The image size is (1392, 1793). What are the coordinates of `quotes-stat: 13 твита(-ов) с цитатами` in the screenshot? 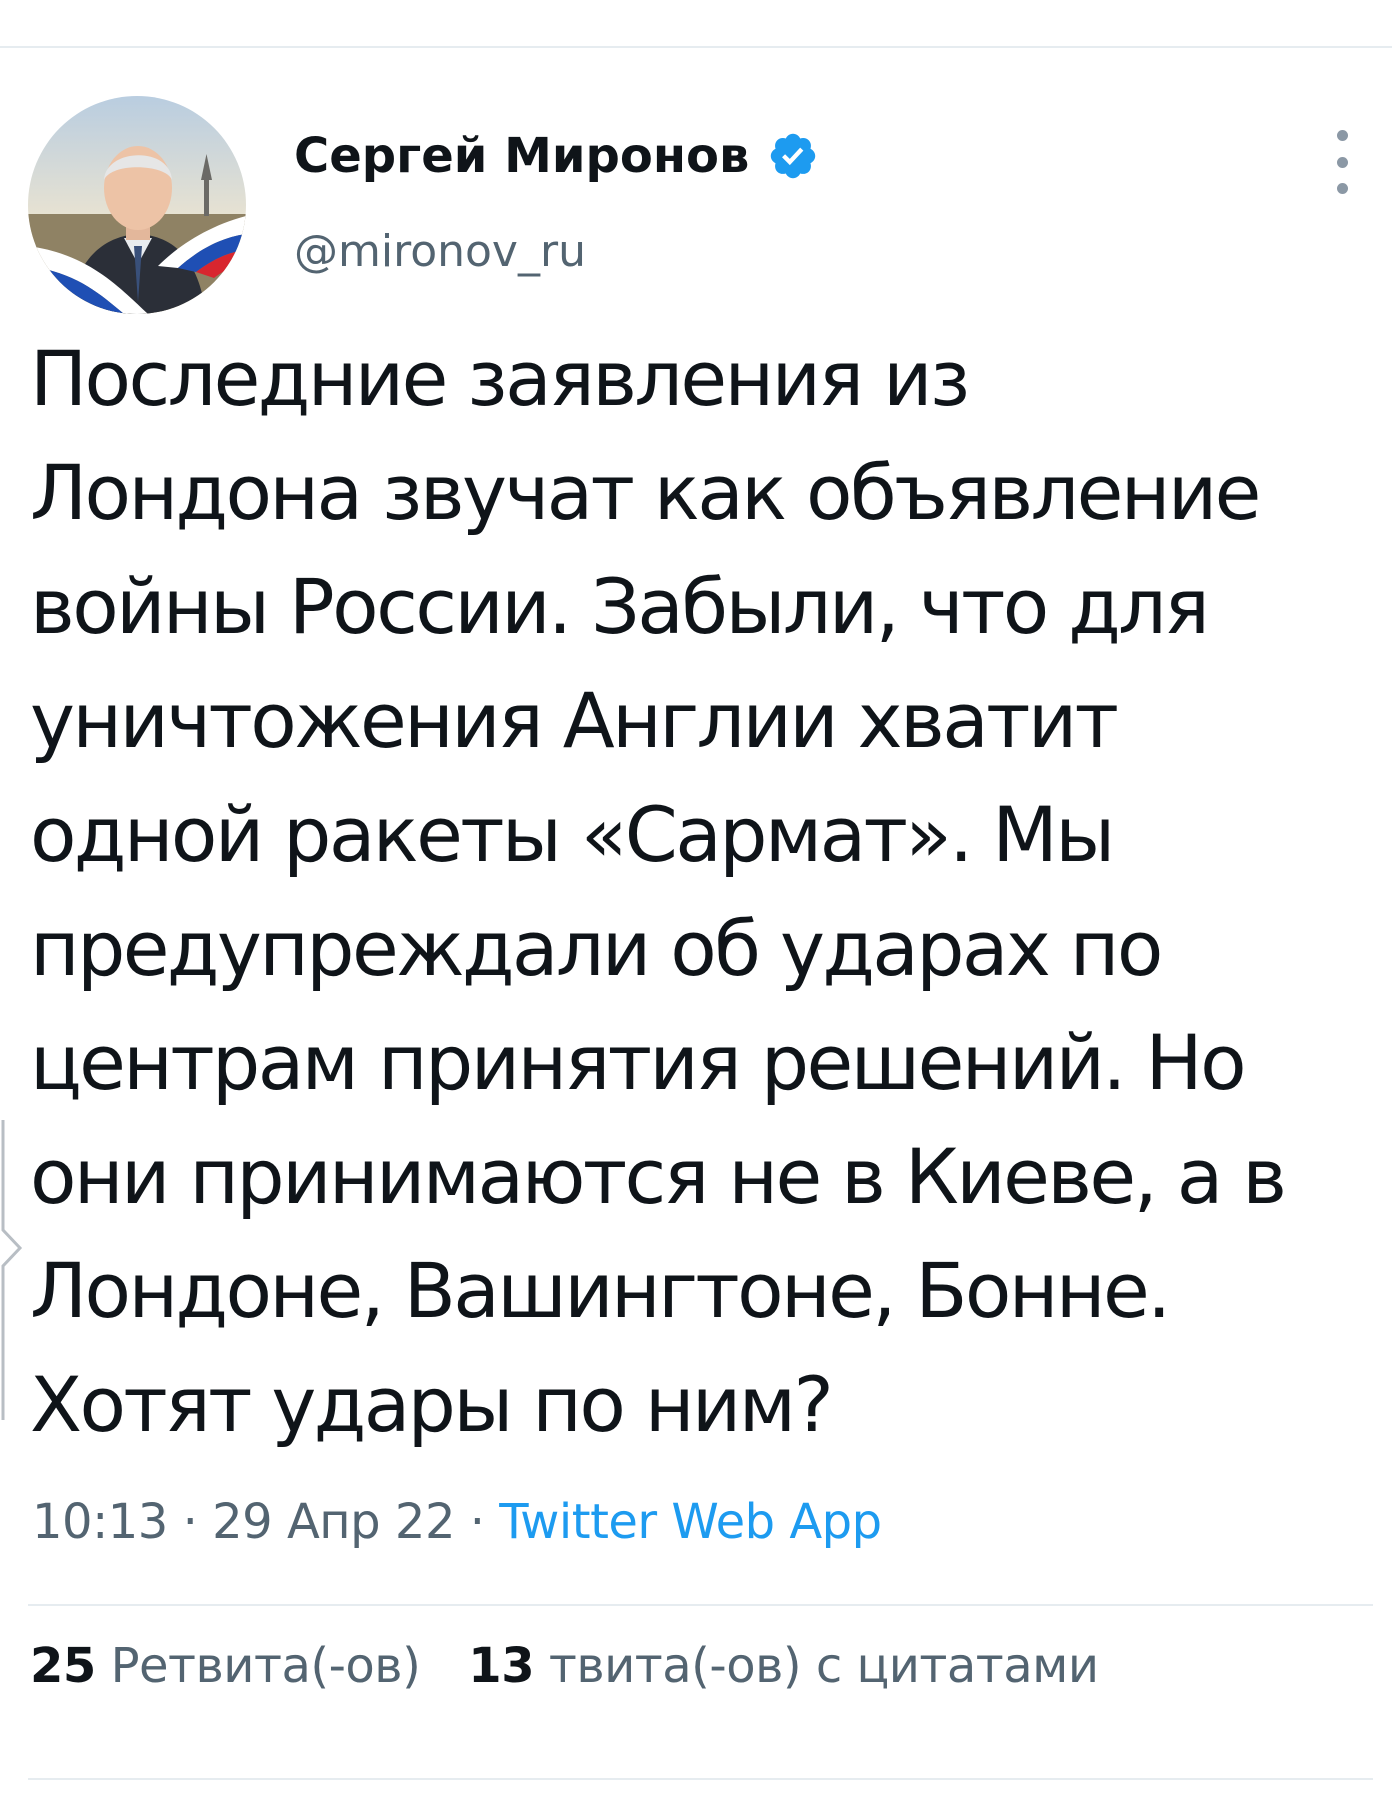 It's located at (783, 1666).